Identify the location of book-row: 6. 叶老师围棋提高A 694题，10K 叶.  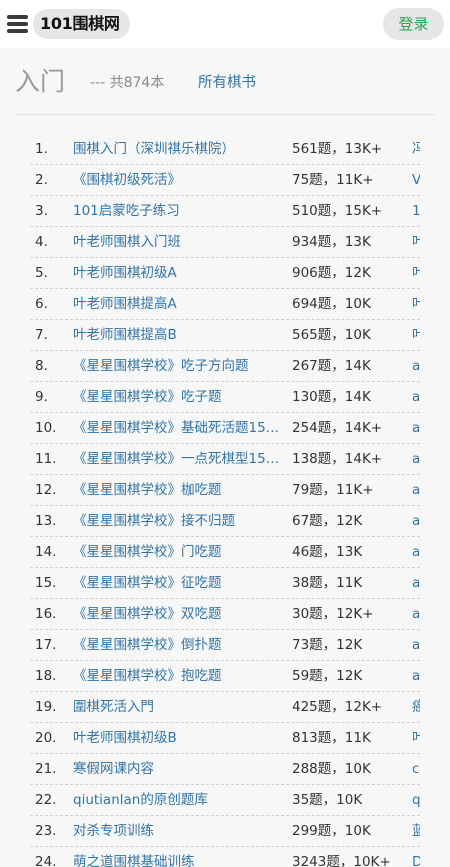
(225, 304).